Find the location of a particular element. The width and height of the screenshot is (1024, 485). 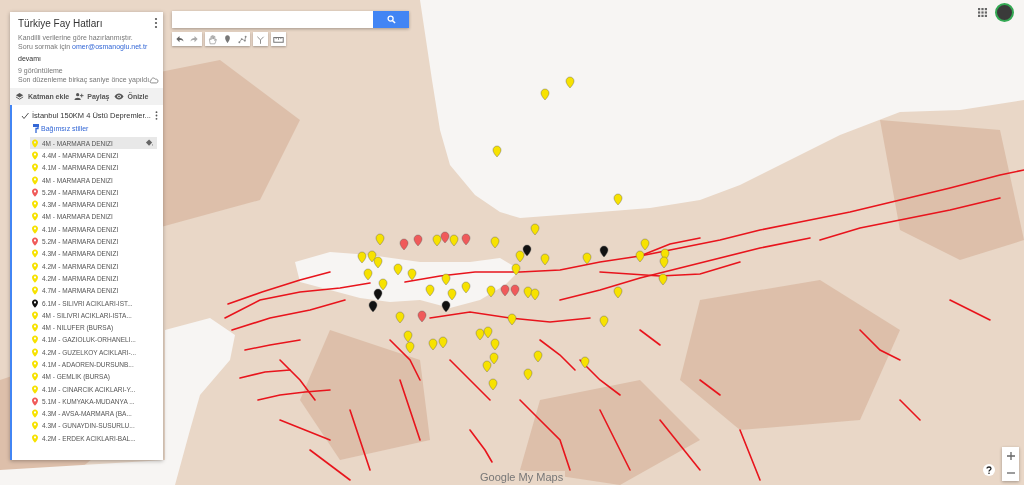

line-icon is located at coordinates (242, 39).